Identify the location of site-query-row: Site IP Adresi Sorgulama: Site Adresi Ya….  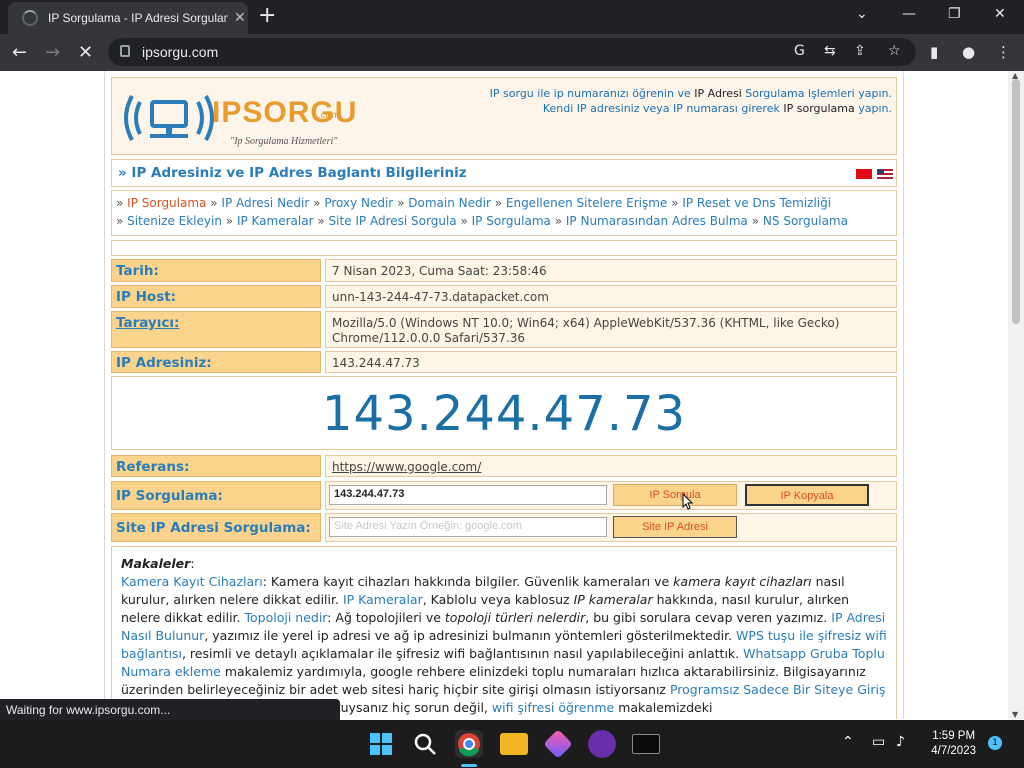
(504, 527).